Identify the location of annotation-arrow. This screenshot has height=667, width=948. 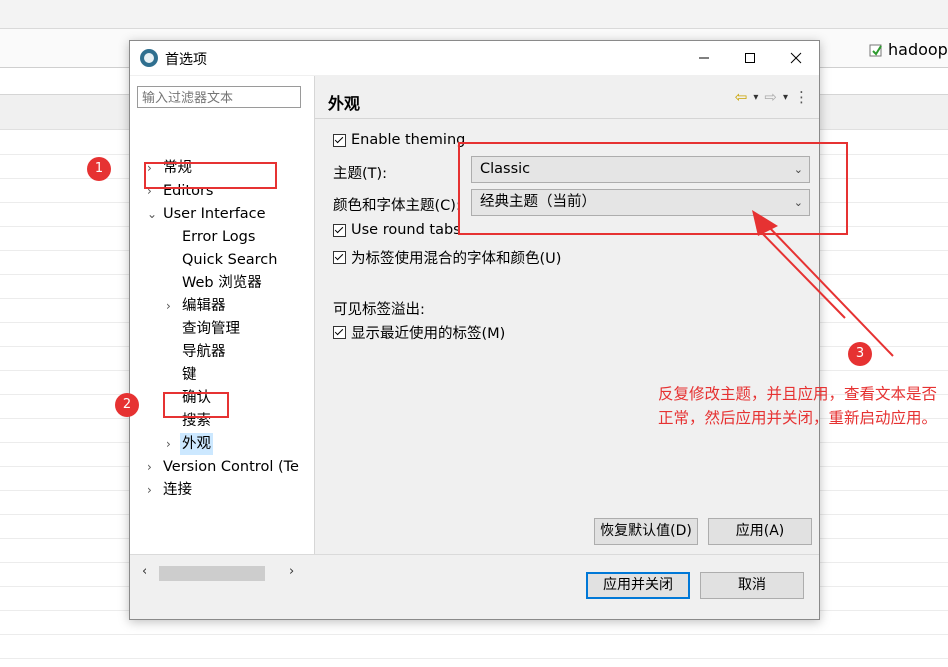
(823, 283).